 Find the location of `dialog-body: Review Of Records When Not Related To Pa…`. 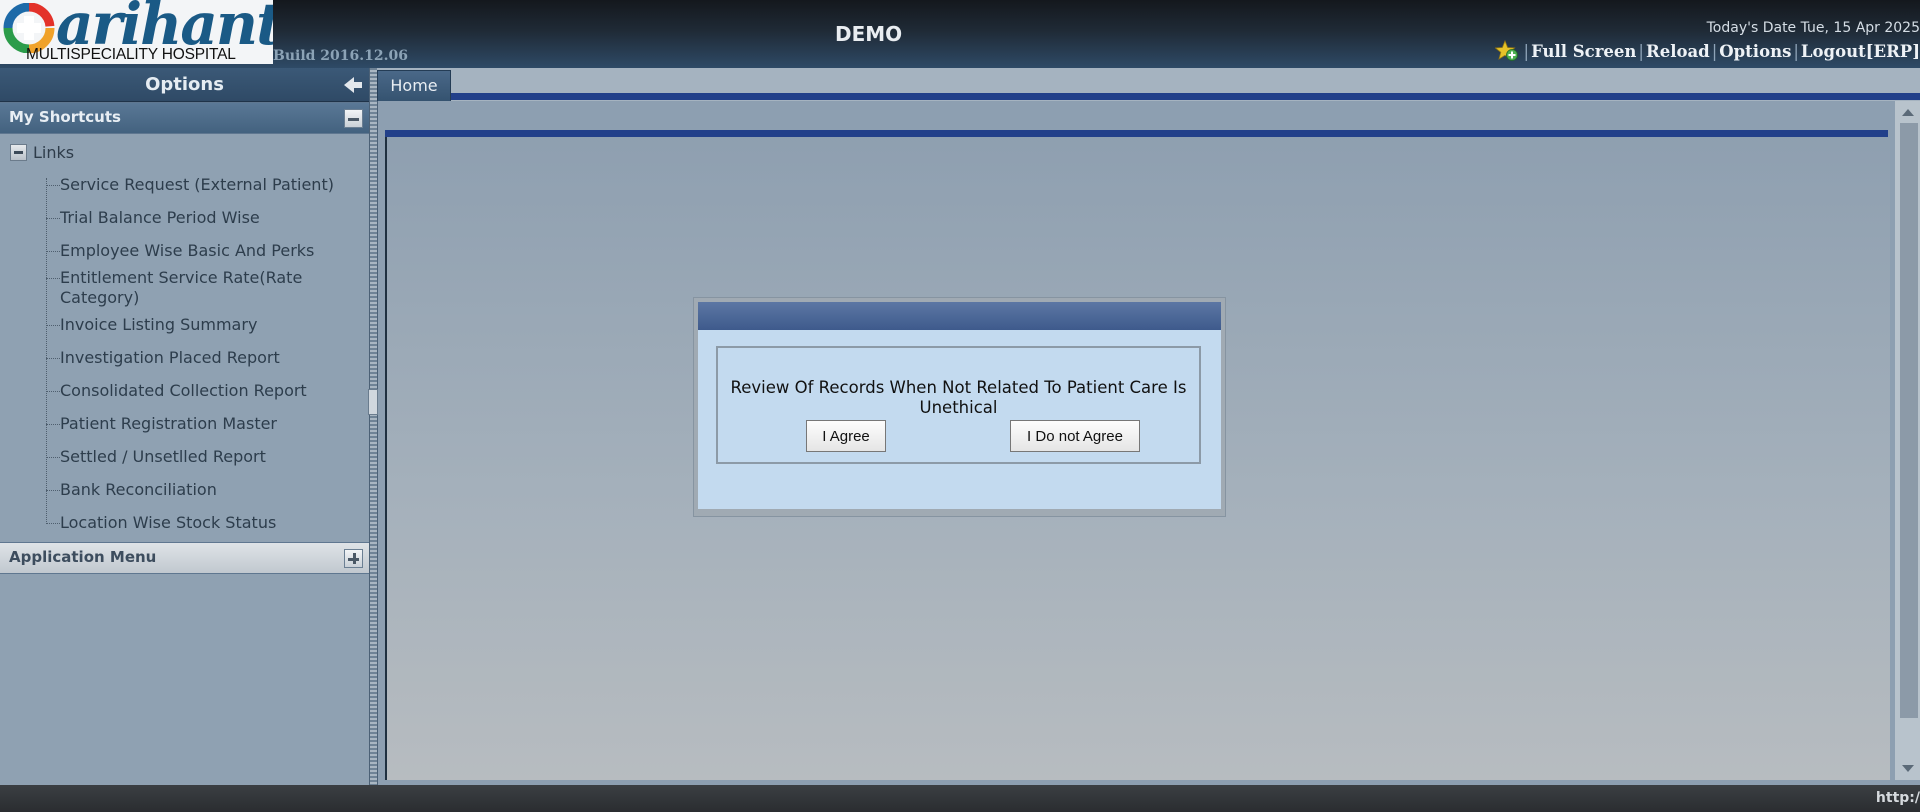

dialog-body: Review Of Records When Not Related To Pa… is located at coordinates (959, 419).